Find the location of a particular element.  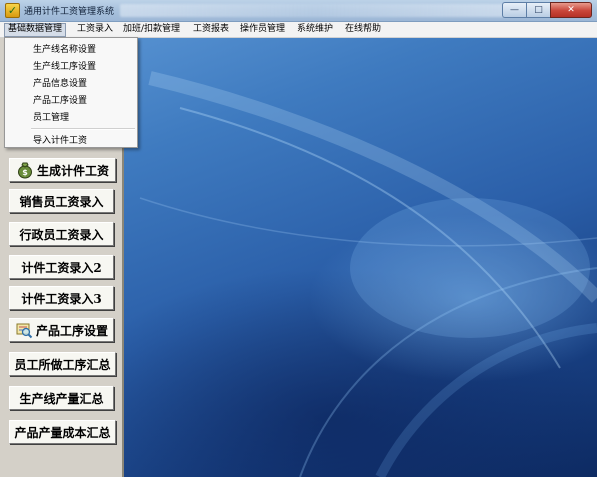

product-output-cost-summary-button: 产品产量成本汇总 is located at coordinates (62, 432).